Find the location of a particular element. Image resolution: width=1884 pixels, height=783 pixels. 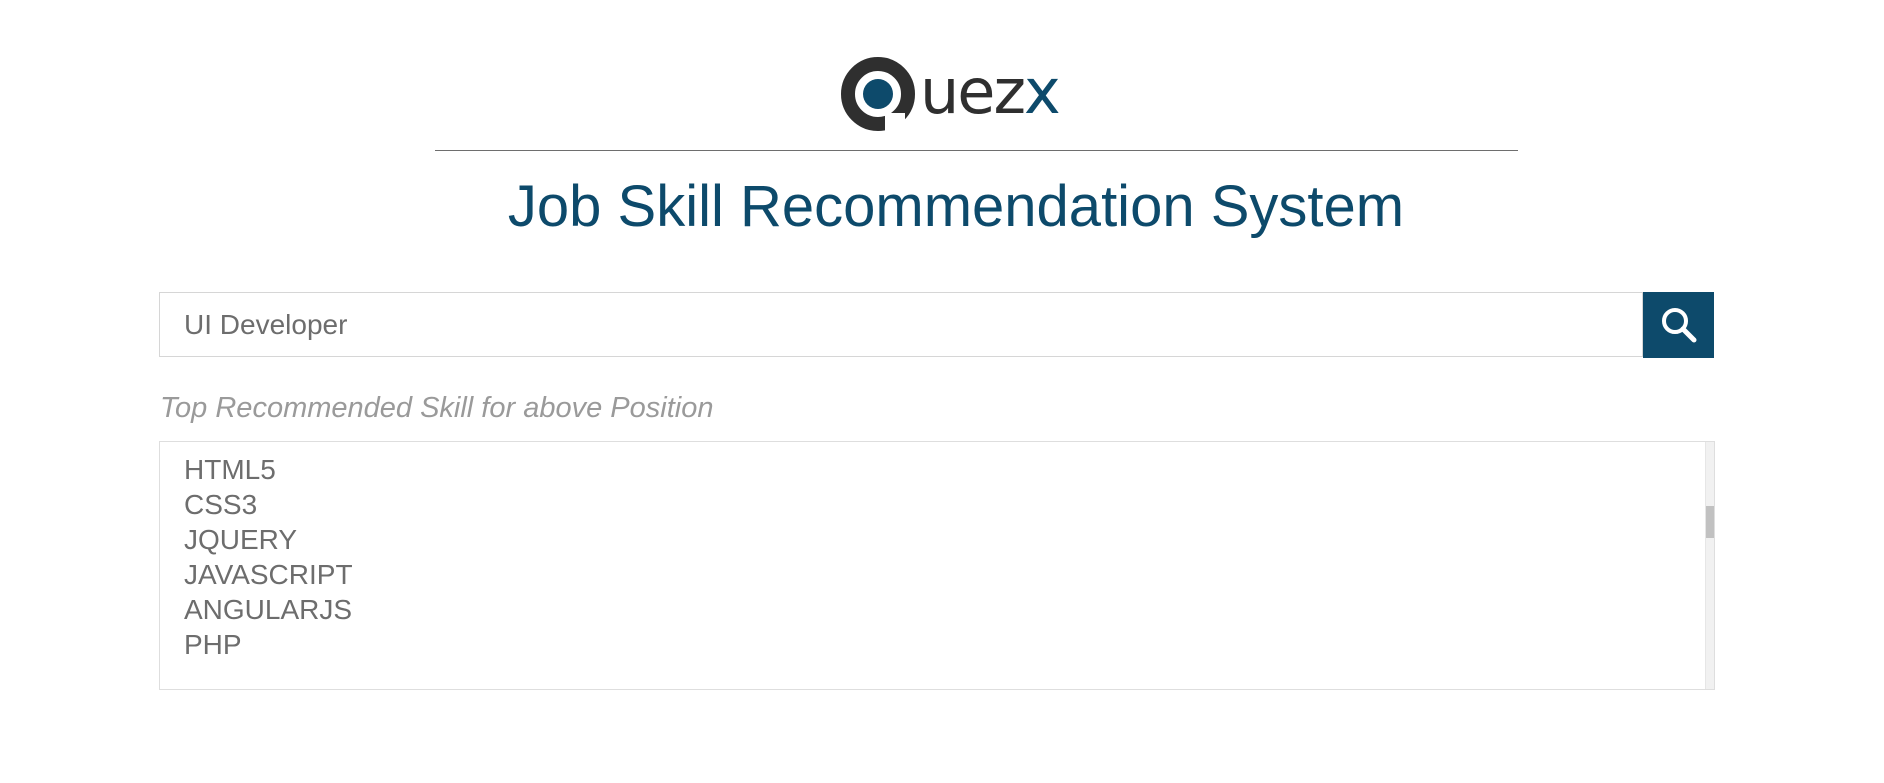

quezx-logo: uezx is located at coordinates (960, 95).